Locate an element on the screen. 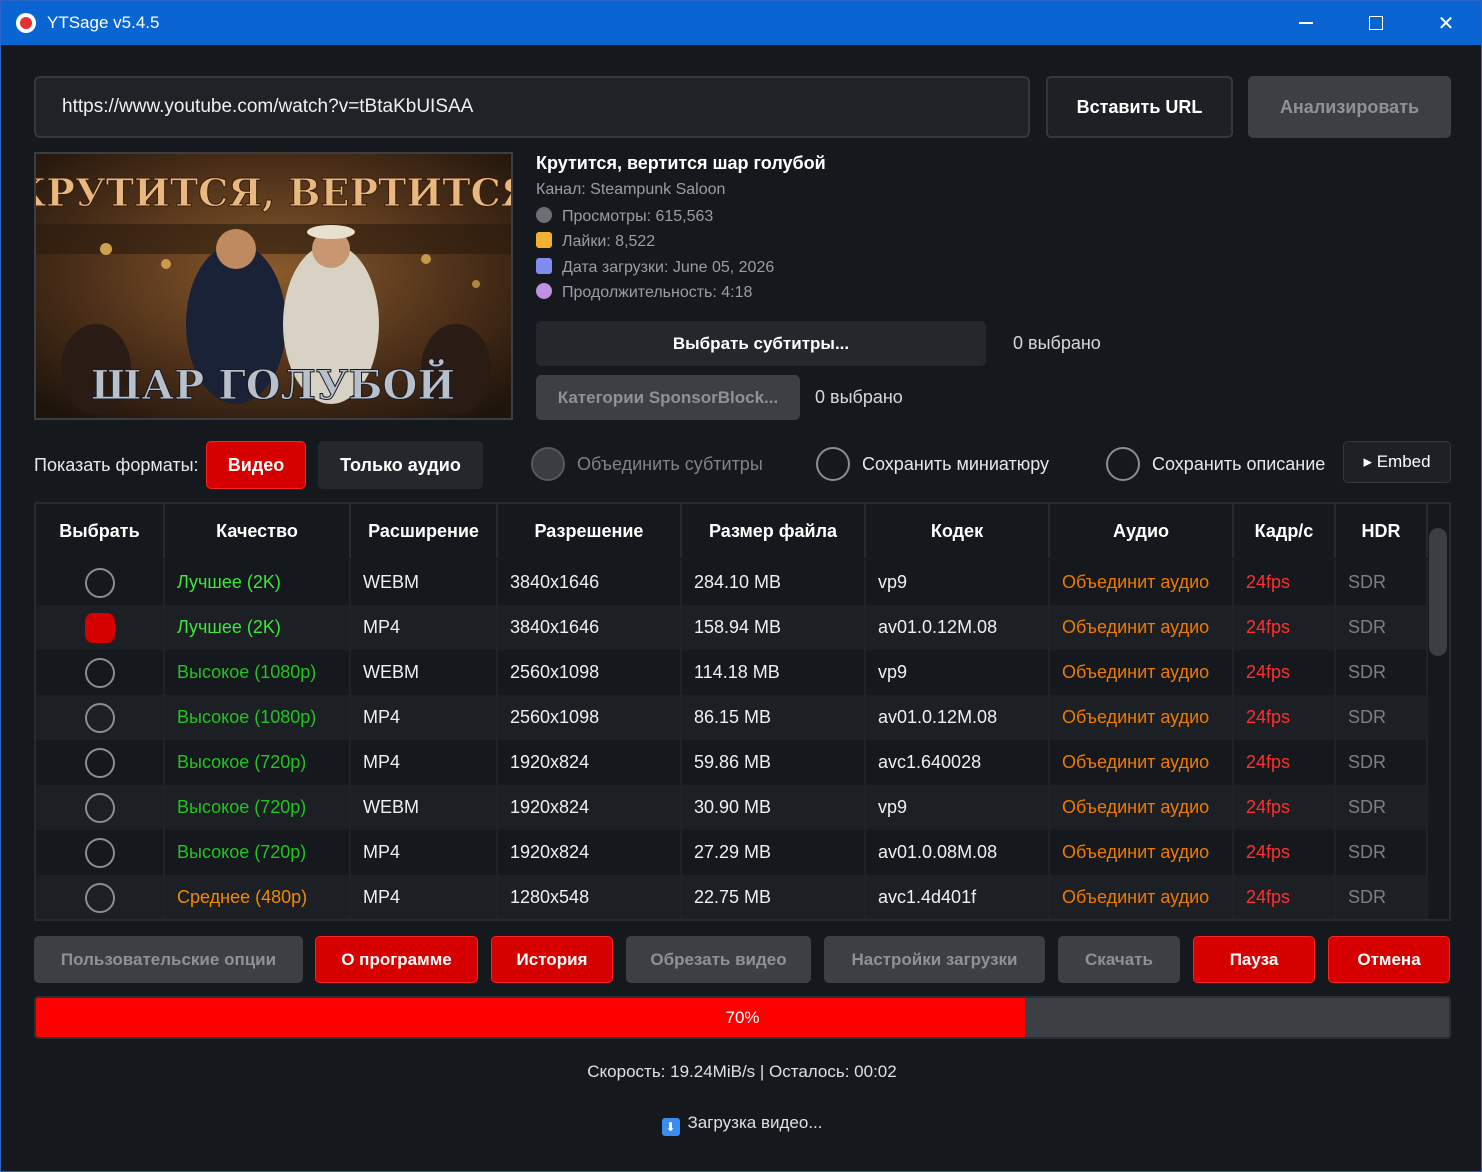 The image size is (1482, 1172). views-line: Просмотры: 615,563 is located at coordinates (624, 216).